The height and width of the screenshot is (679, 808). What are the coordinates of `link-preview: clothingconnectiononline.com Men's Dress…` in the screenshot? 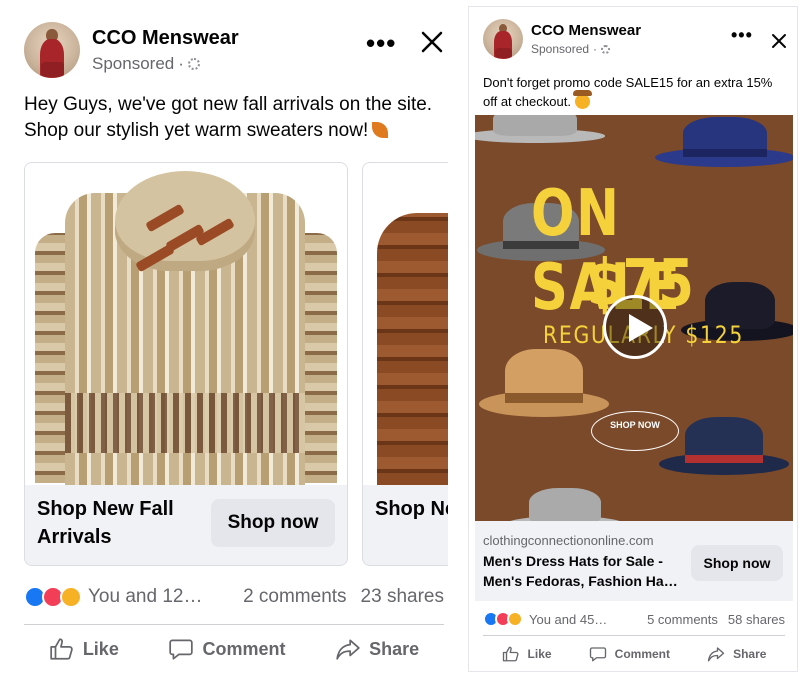 It's located at (634, 561).